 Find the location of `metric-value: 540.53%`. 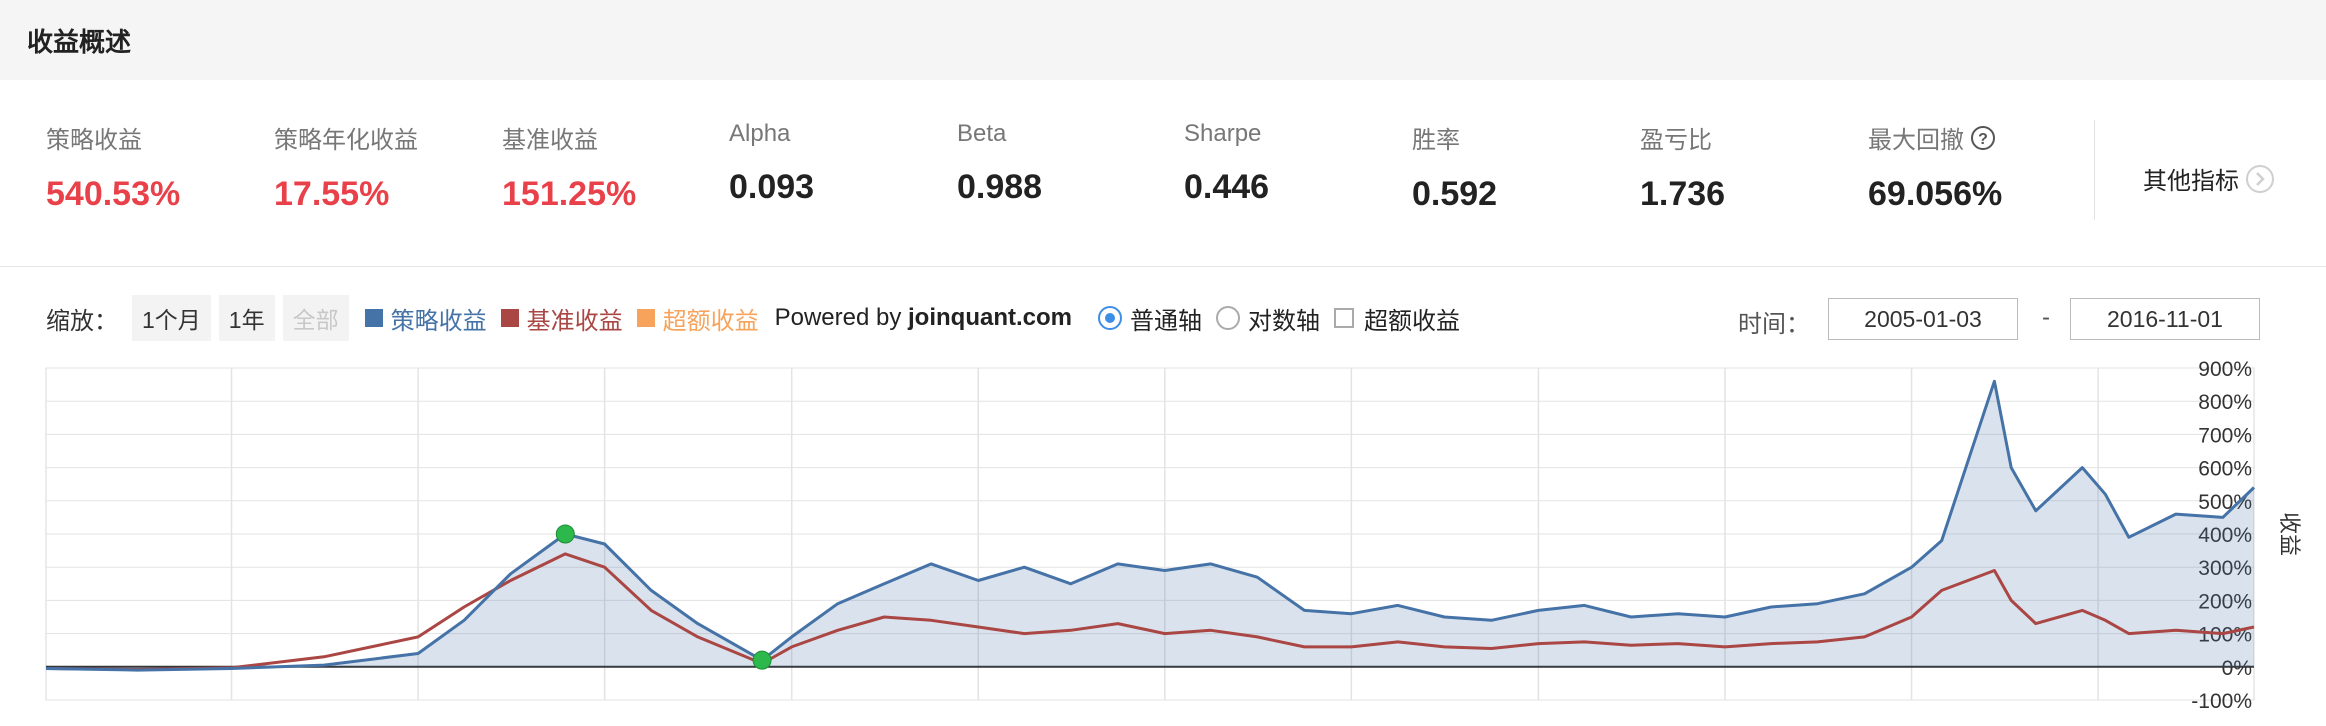

metric-value: 540.53% is located at coordinates (113, 194).